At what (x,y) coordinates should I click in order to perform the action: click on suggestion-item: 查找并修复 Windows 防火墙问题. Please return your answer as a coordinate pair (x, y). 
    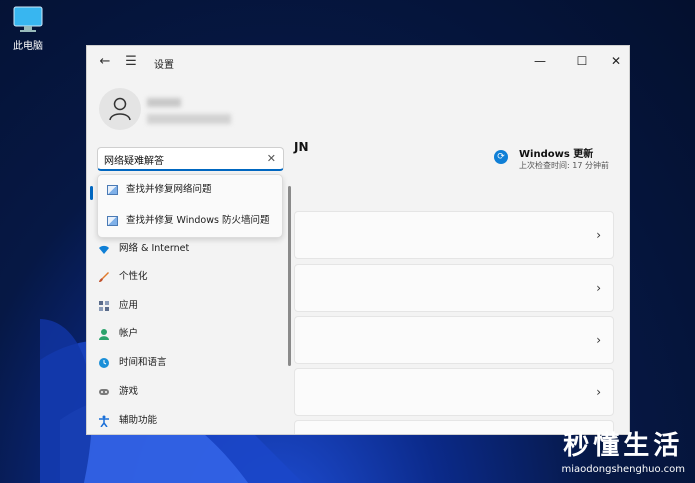
    Looking at the image, I should click on (191, 221).